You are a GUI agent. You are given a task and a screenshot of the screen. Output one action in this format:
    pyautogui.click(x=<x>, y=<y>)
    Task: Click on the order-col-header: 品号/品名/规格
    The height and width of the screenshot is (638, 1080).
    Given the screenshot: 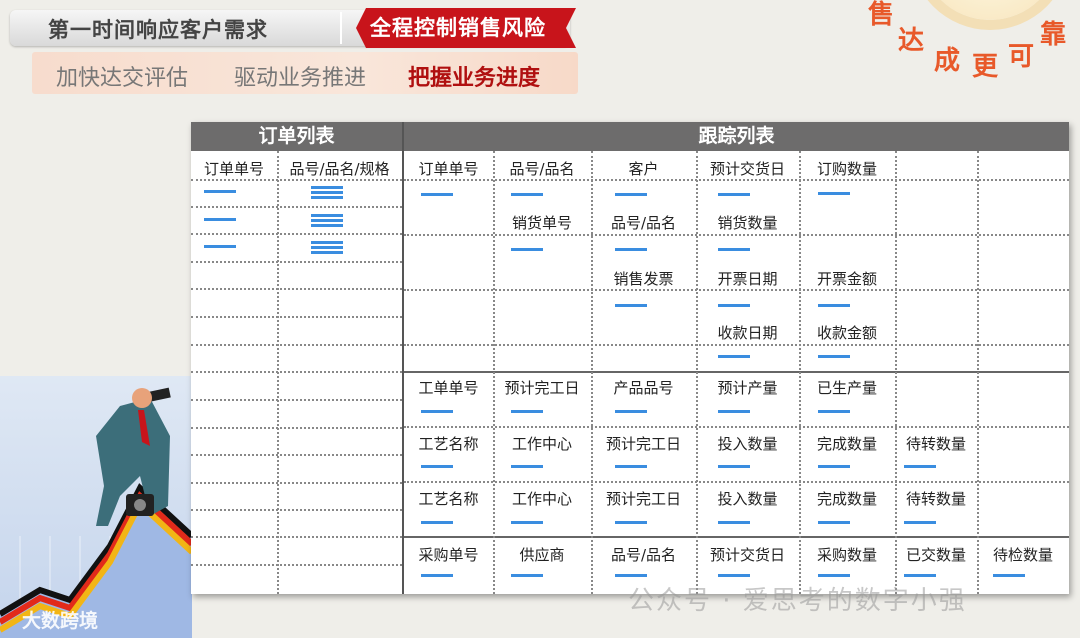 What is the action you would take?
    pyautogui.click(x=339, y=169)
    